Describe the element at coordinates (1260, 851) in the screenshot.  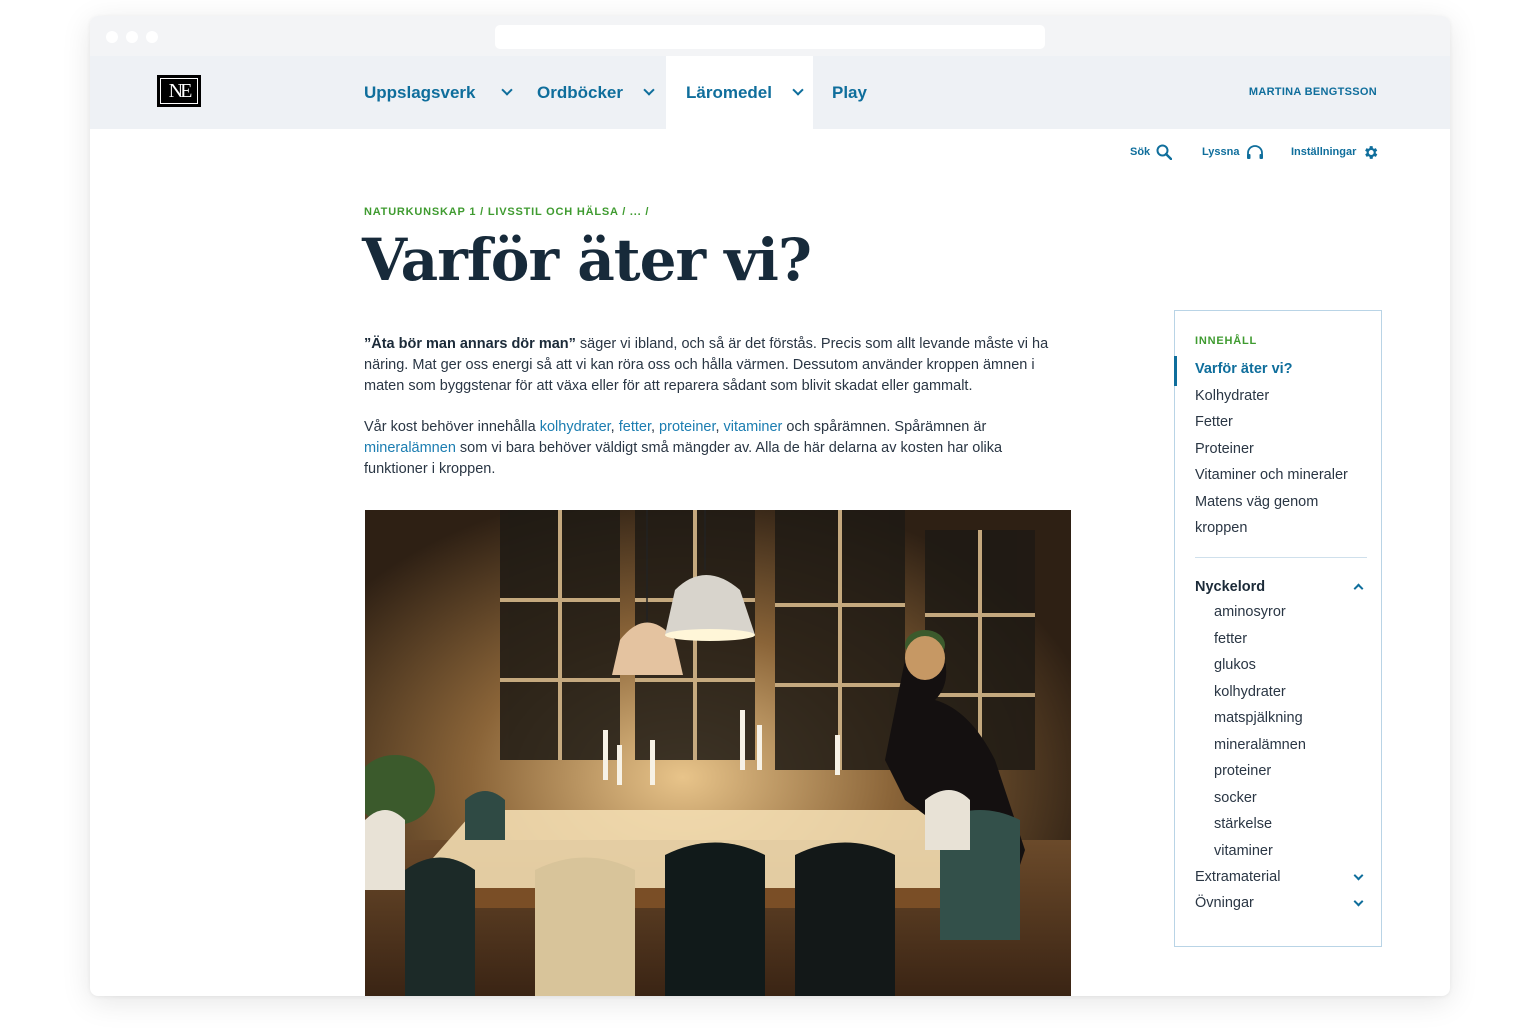
I see `keyword-item: vitaminer` at that location.